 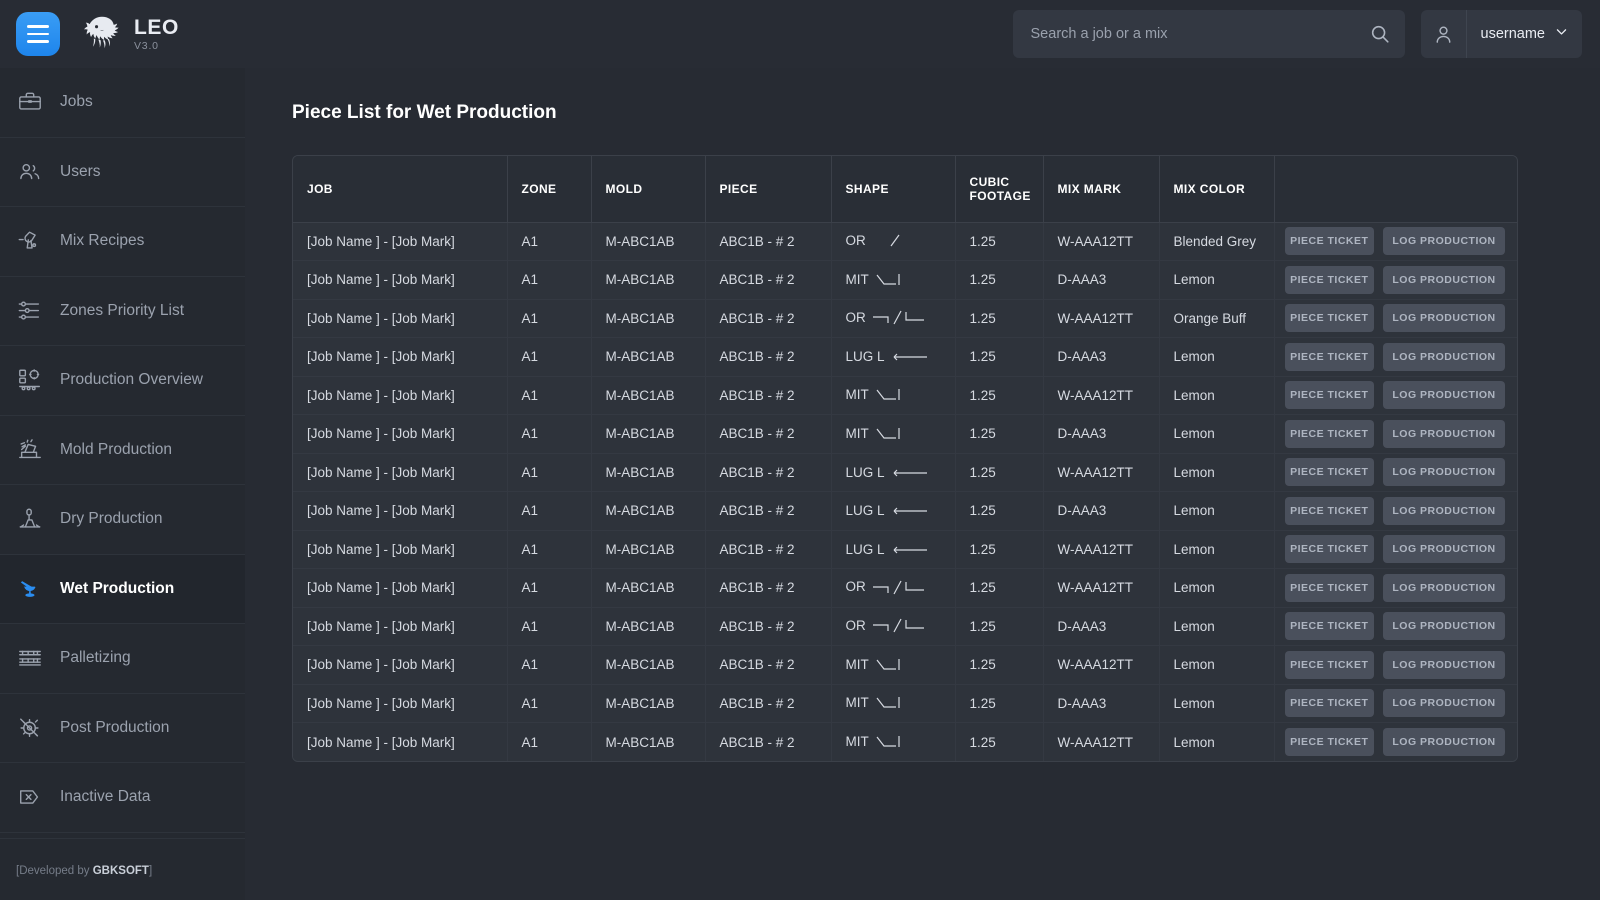 I want to click on sidebar-item-label: Zones Priority List, so click(x=122, y=310).